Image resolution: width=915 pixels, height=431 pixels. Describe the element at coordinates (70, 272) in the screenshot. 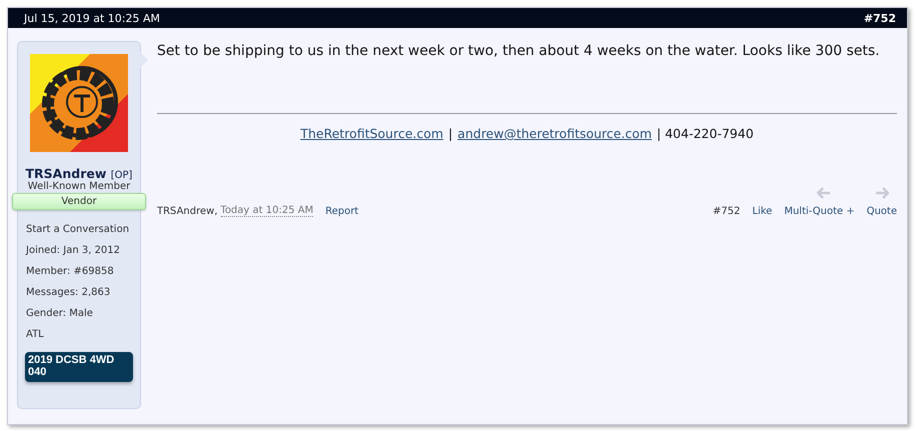

I see `user-stat: Member: #69858` at that location.